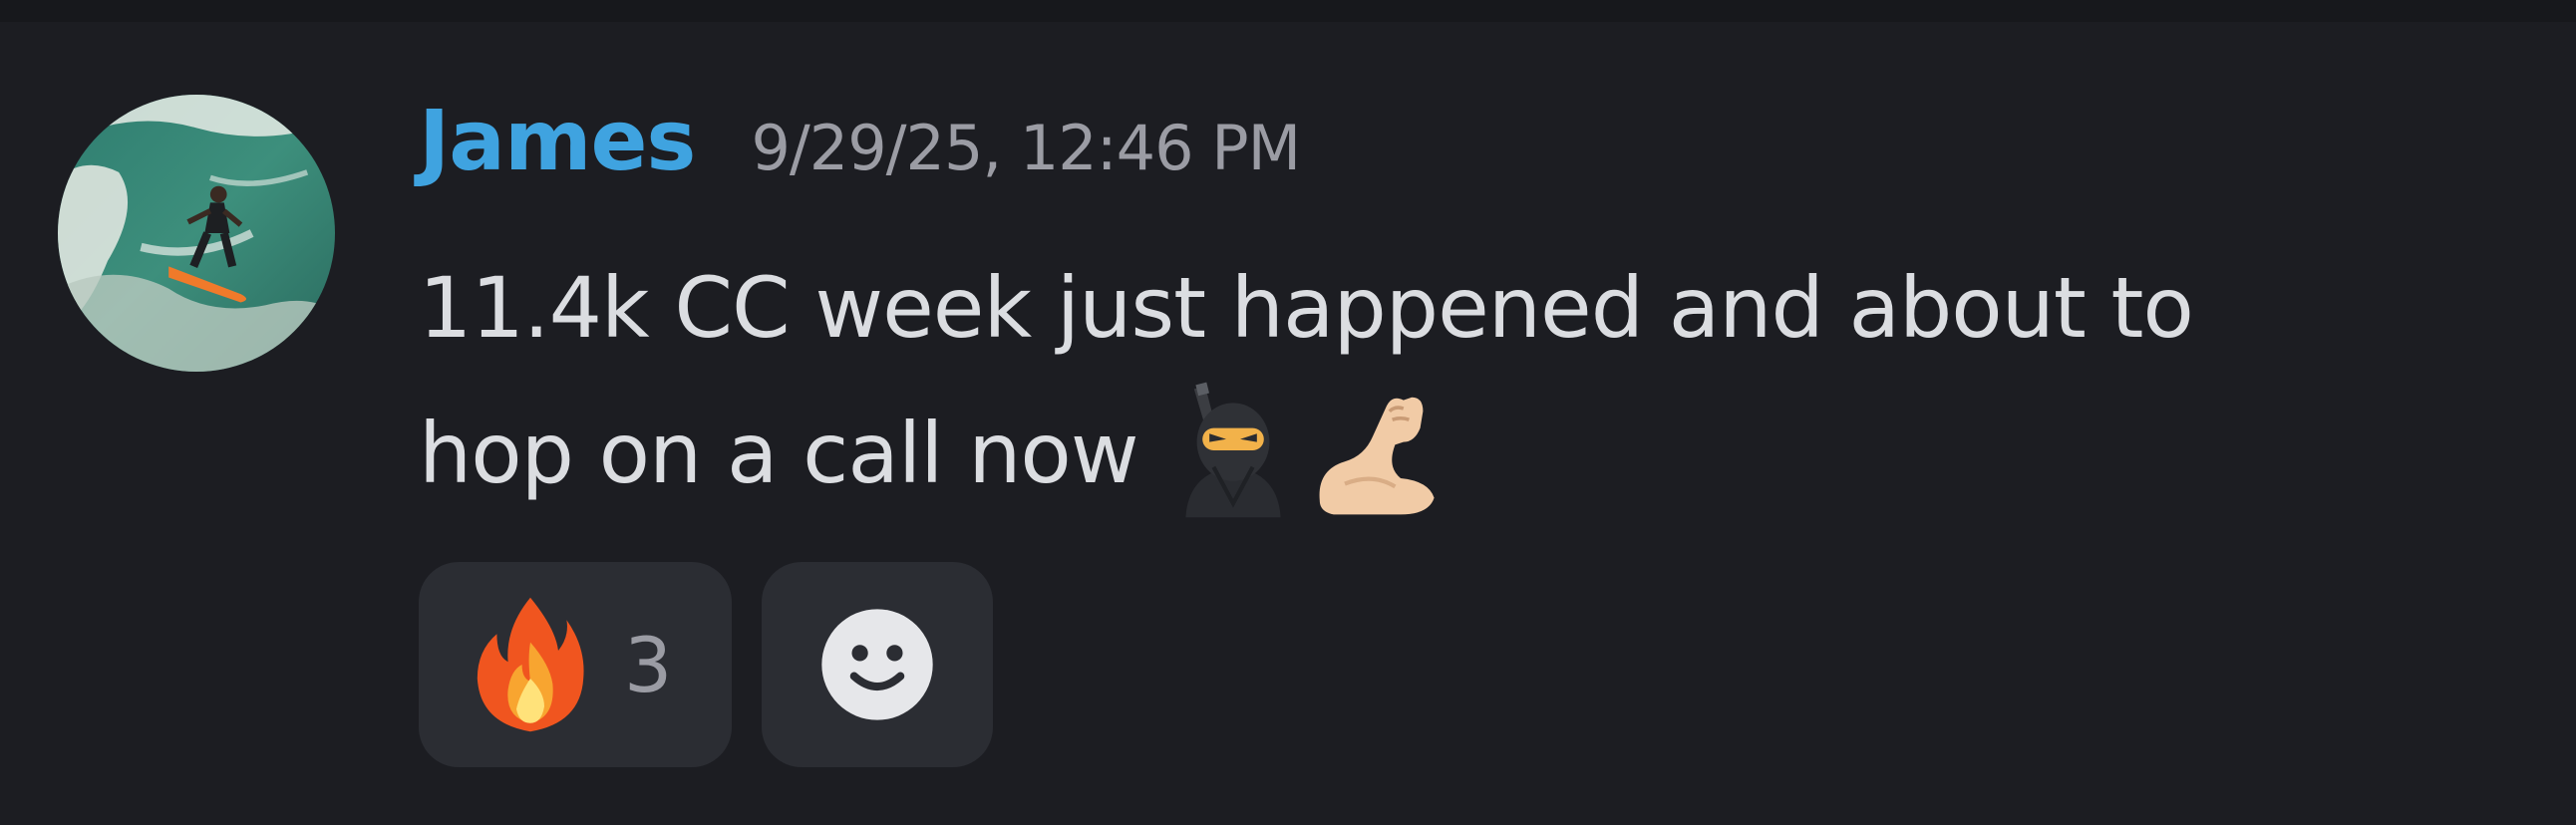  What do you see at coordinates (1288, 11) in the screenshot?
I see `top-divider` at bounding box center [1288, 11].